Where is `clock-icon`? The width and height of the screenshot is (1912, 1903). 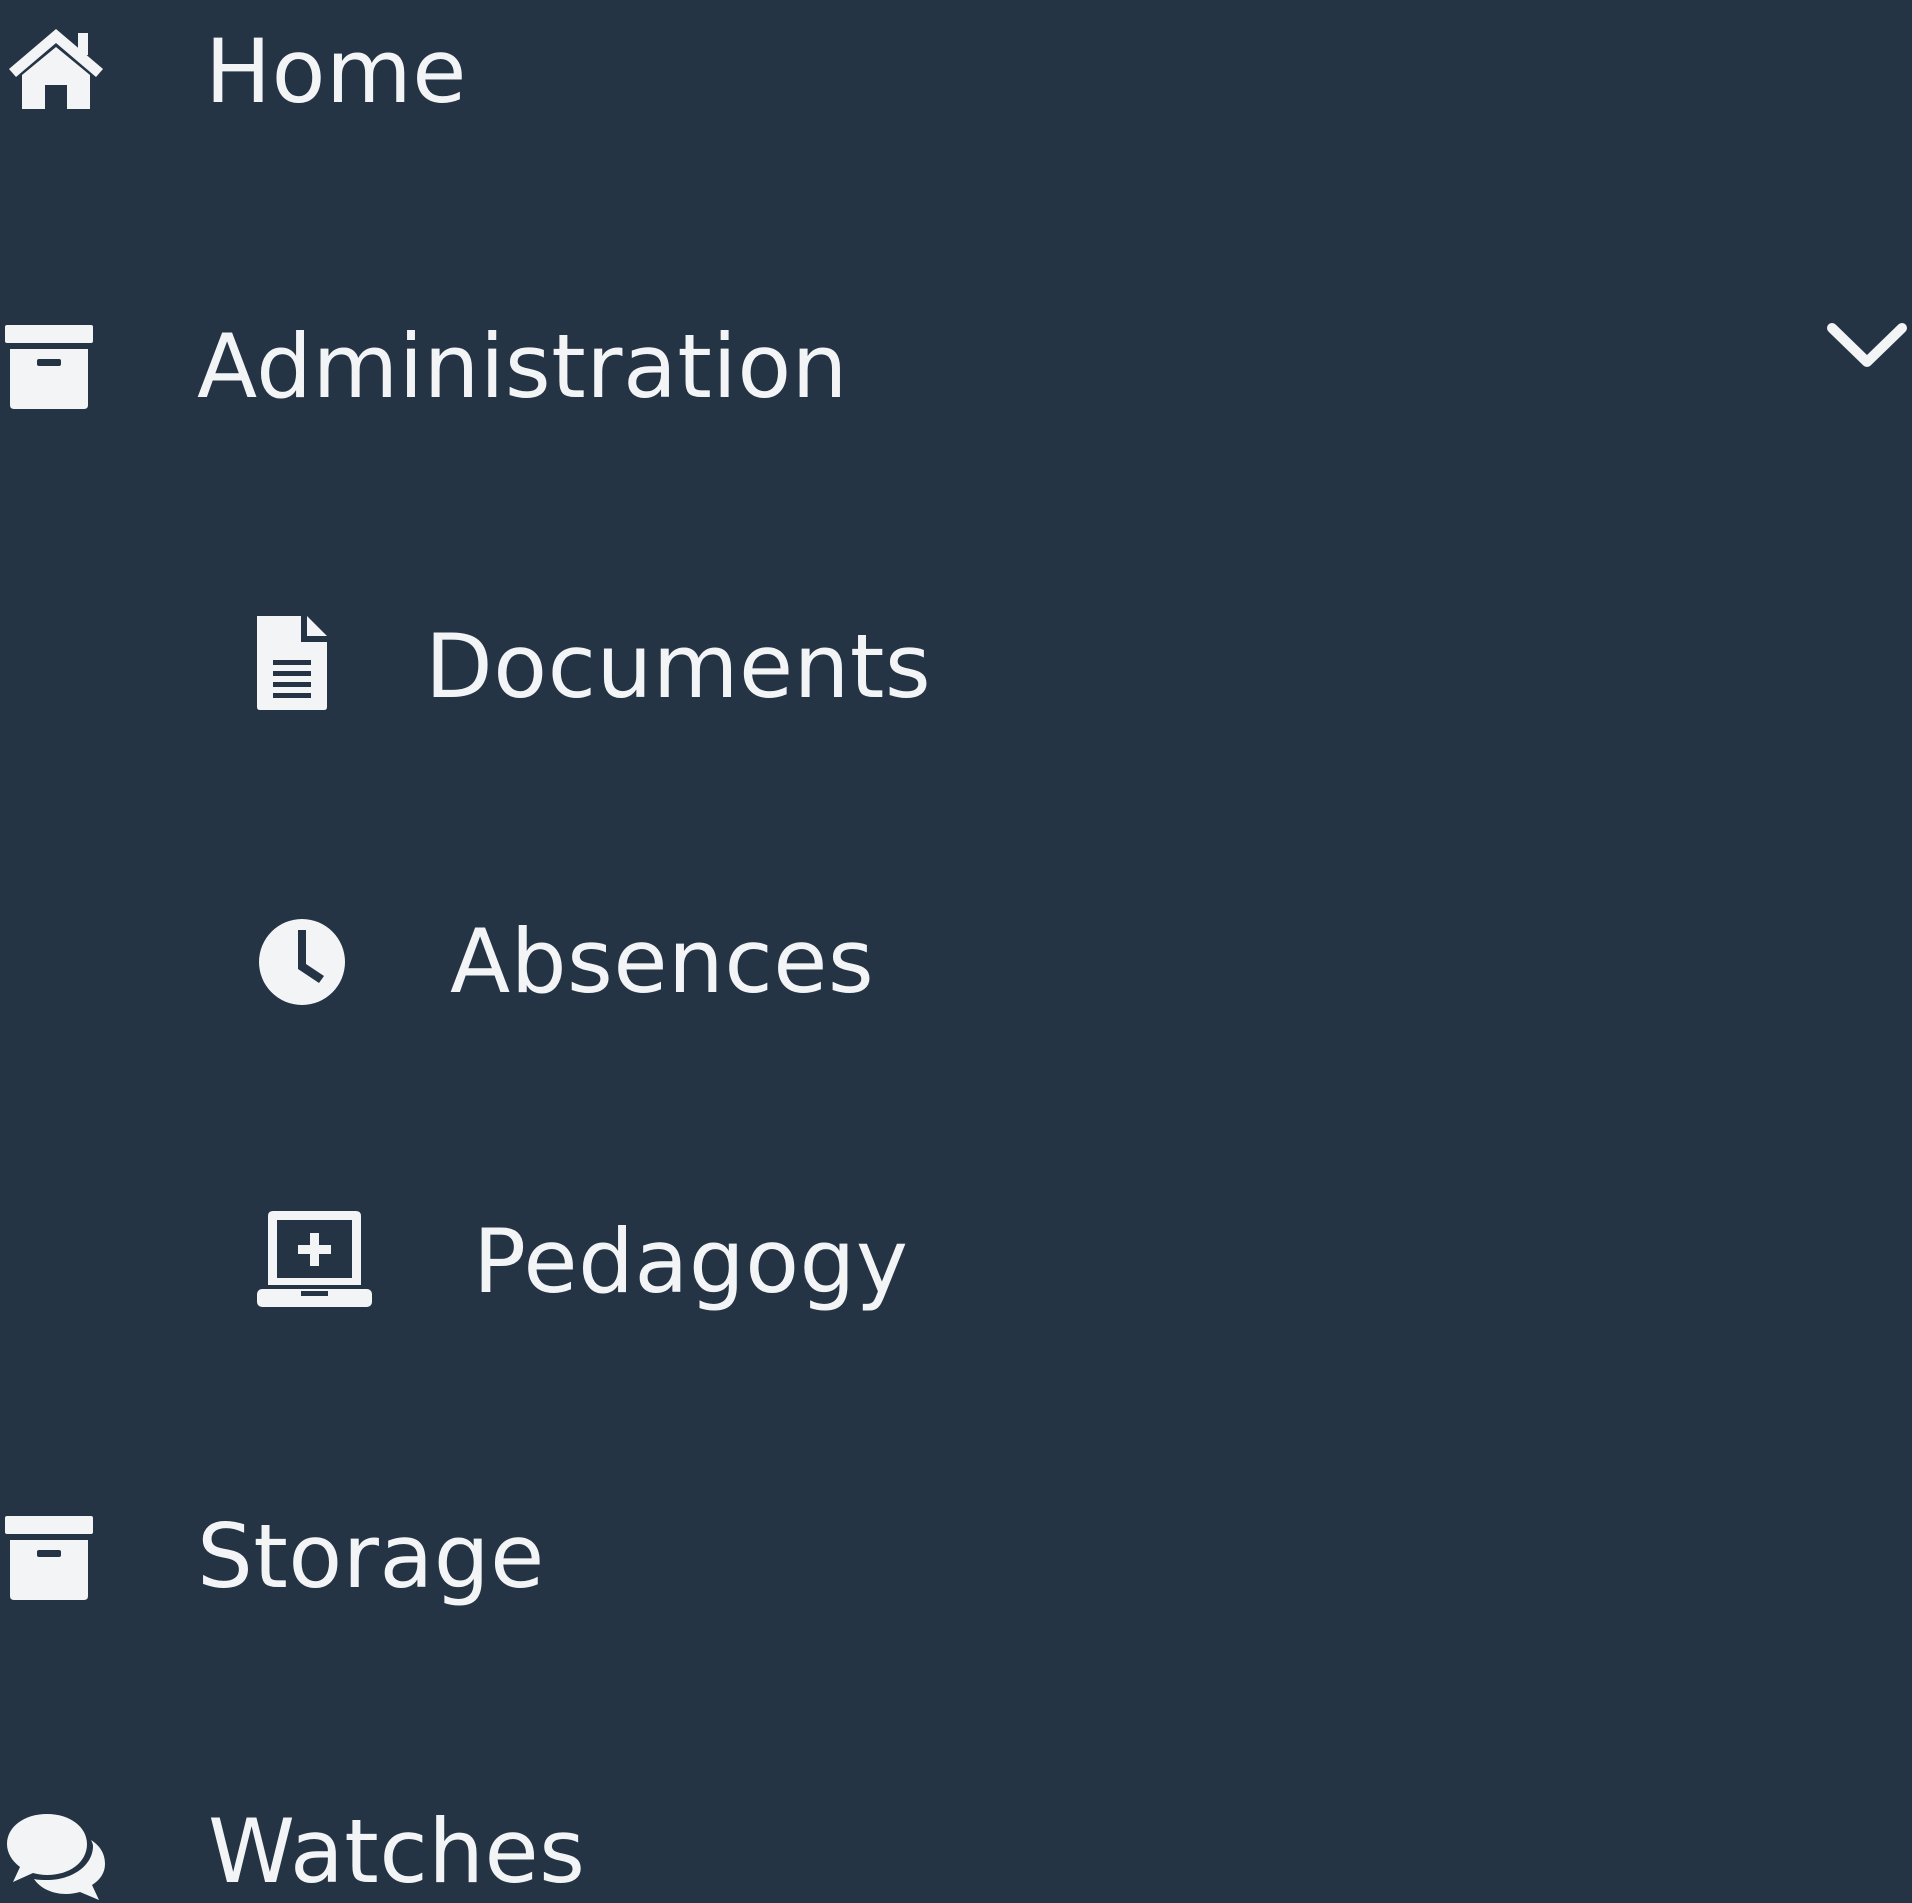
clock-icon is located at coordinates (302, 962).